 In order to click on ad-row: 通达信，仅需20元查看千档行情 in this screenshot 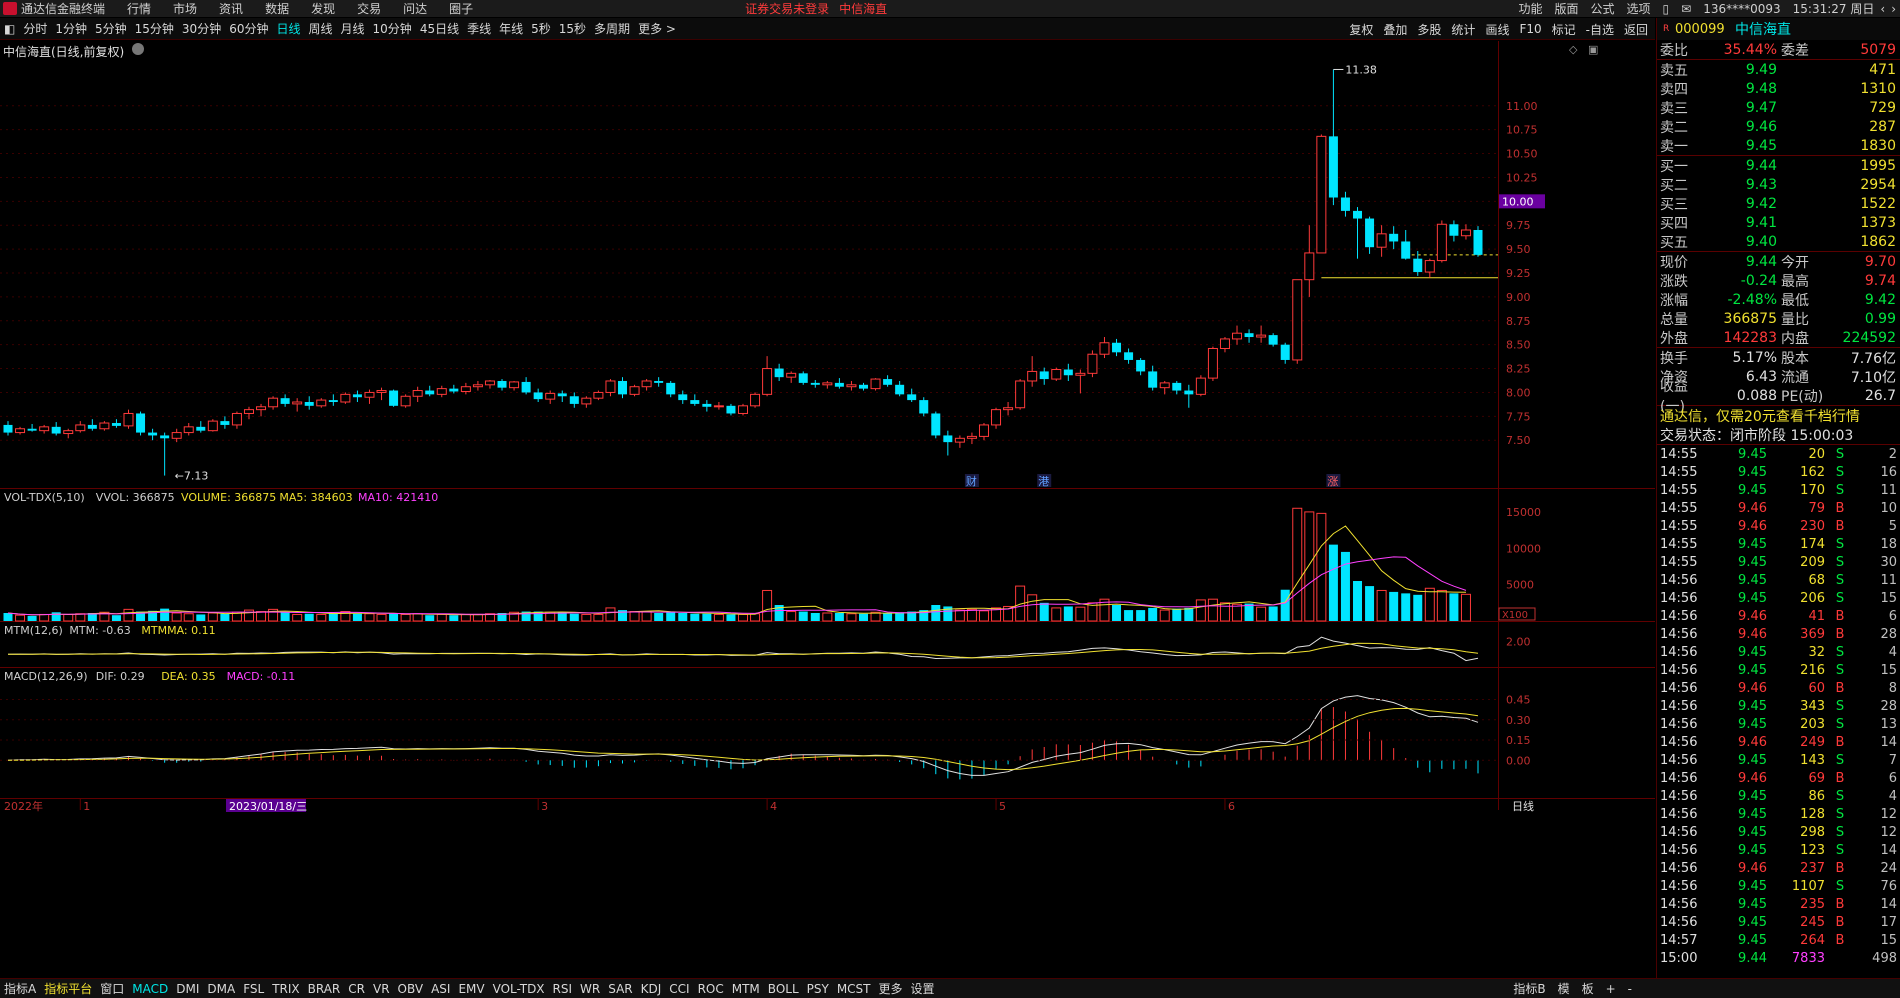, I will do `click(1778, 415)`.